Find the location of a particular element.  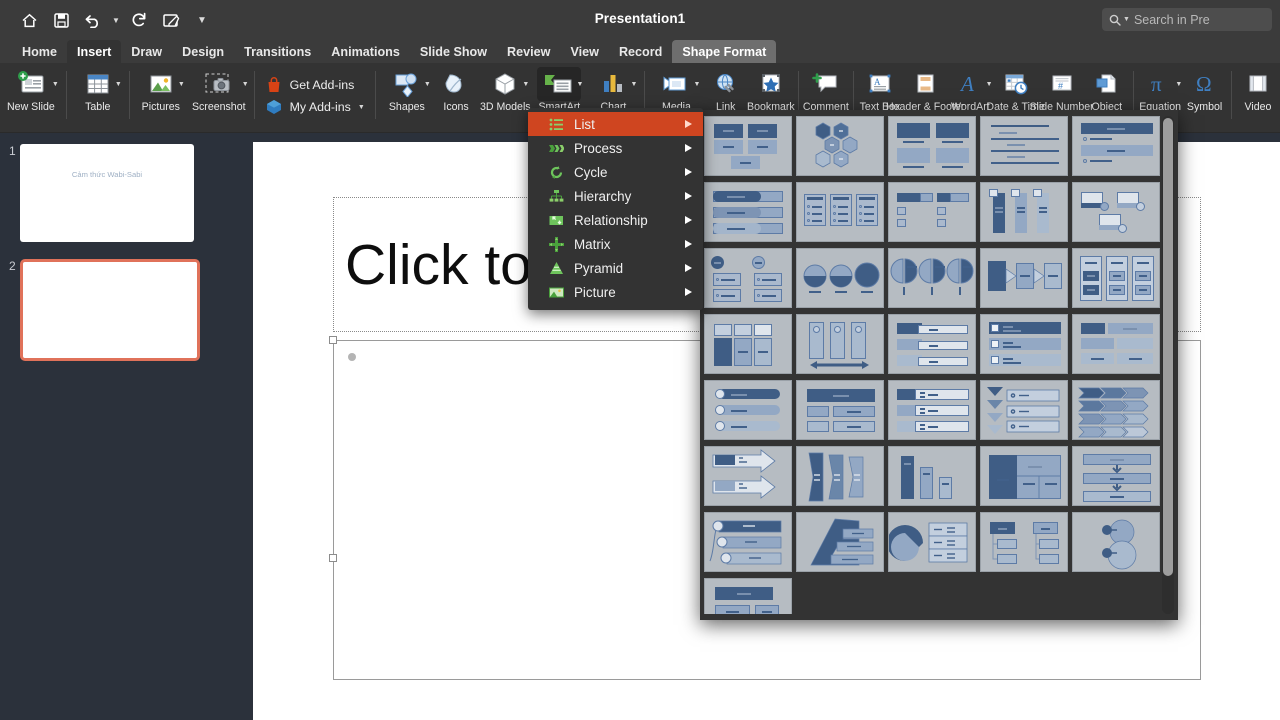

chart-dropdown-caret: ▼ is located at coordinates (634, 84).